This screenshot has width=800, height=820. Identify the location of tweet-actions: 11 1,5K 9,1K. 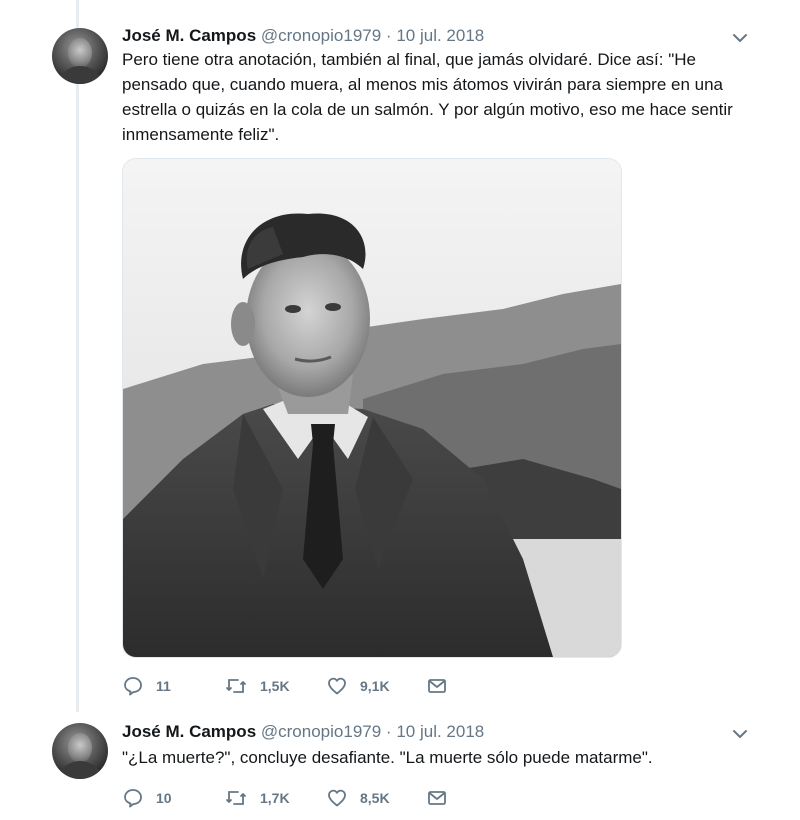
(302, 686).